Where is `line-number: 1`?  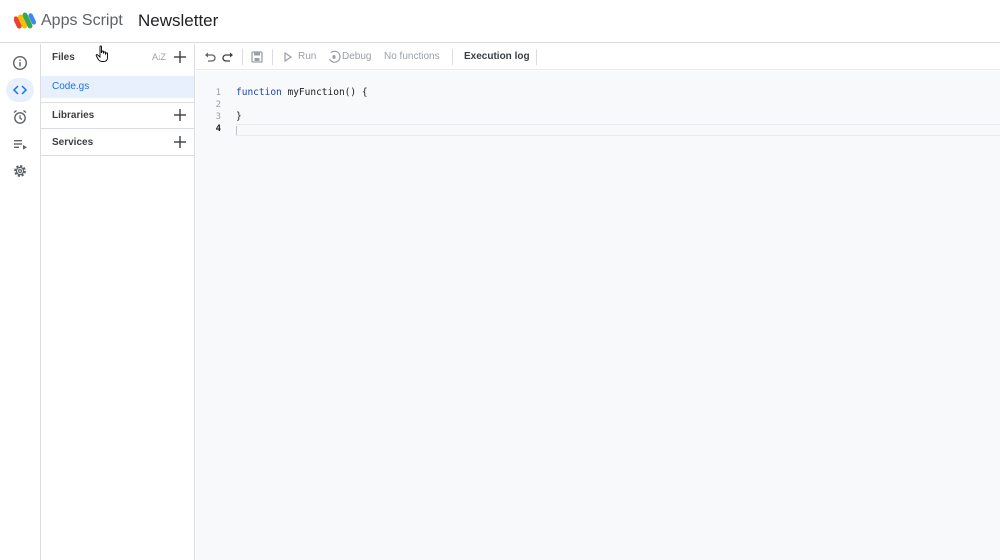 line-number: 1 is located at coordinates (218, 93).